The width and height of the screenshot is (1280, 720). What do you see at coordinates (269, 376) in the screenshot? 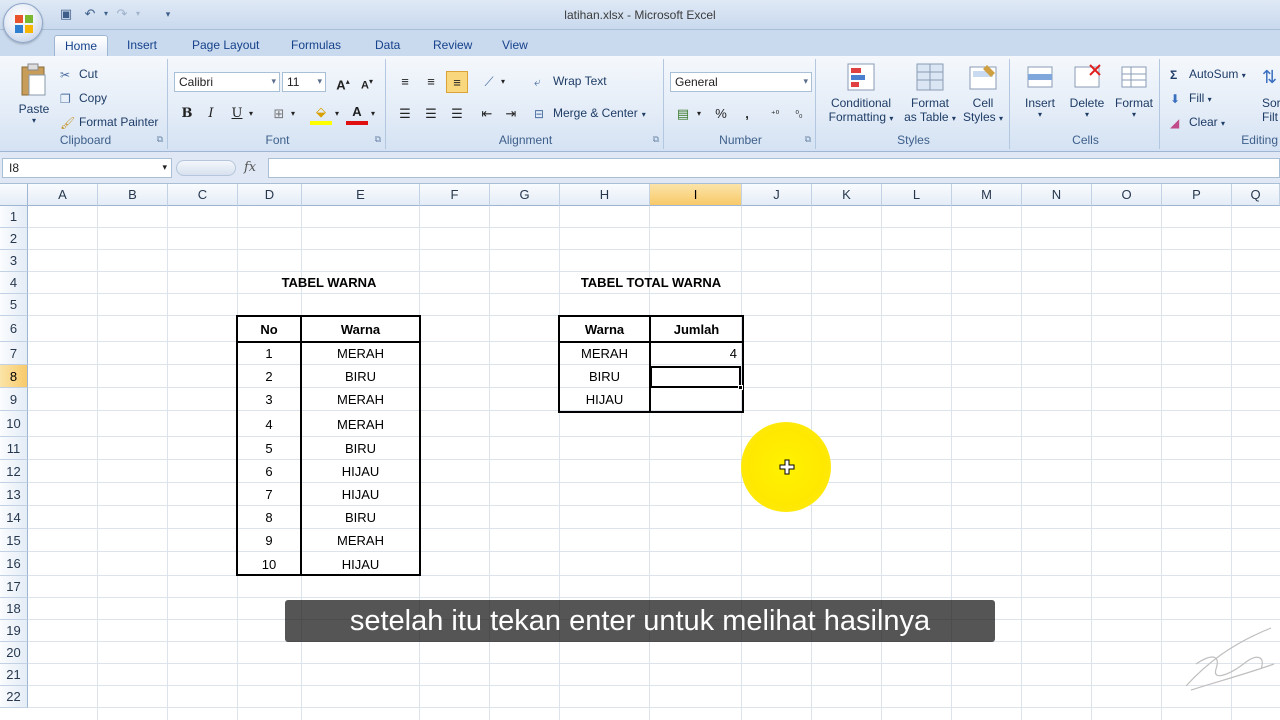
I see `tabel-warna-no-cell: 2` at bounding box center [269, 376].